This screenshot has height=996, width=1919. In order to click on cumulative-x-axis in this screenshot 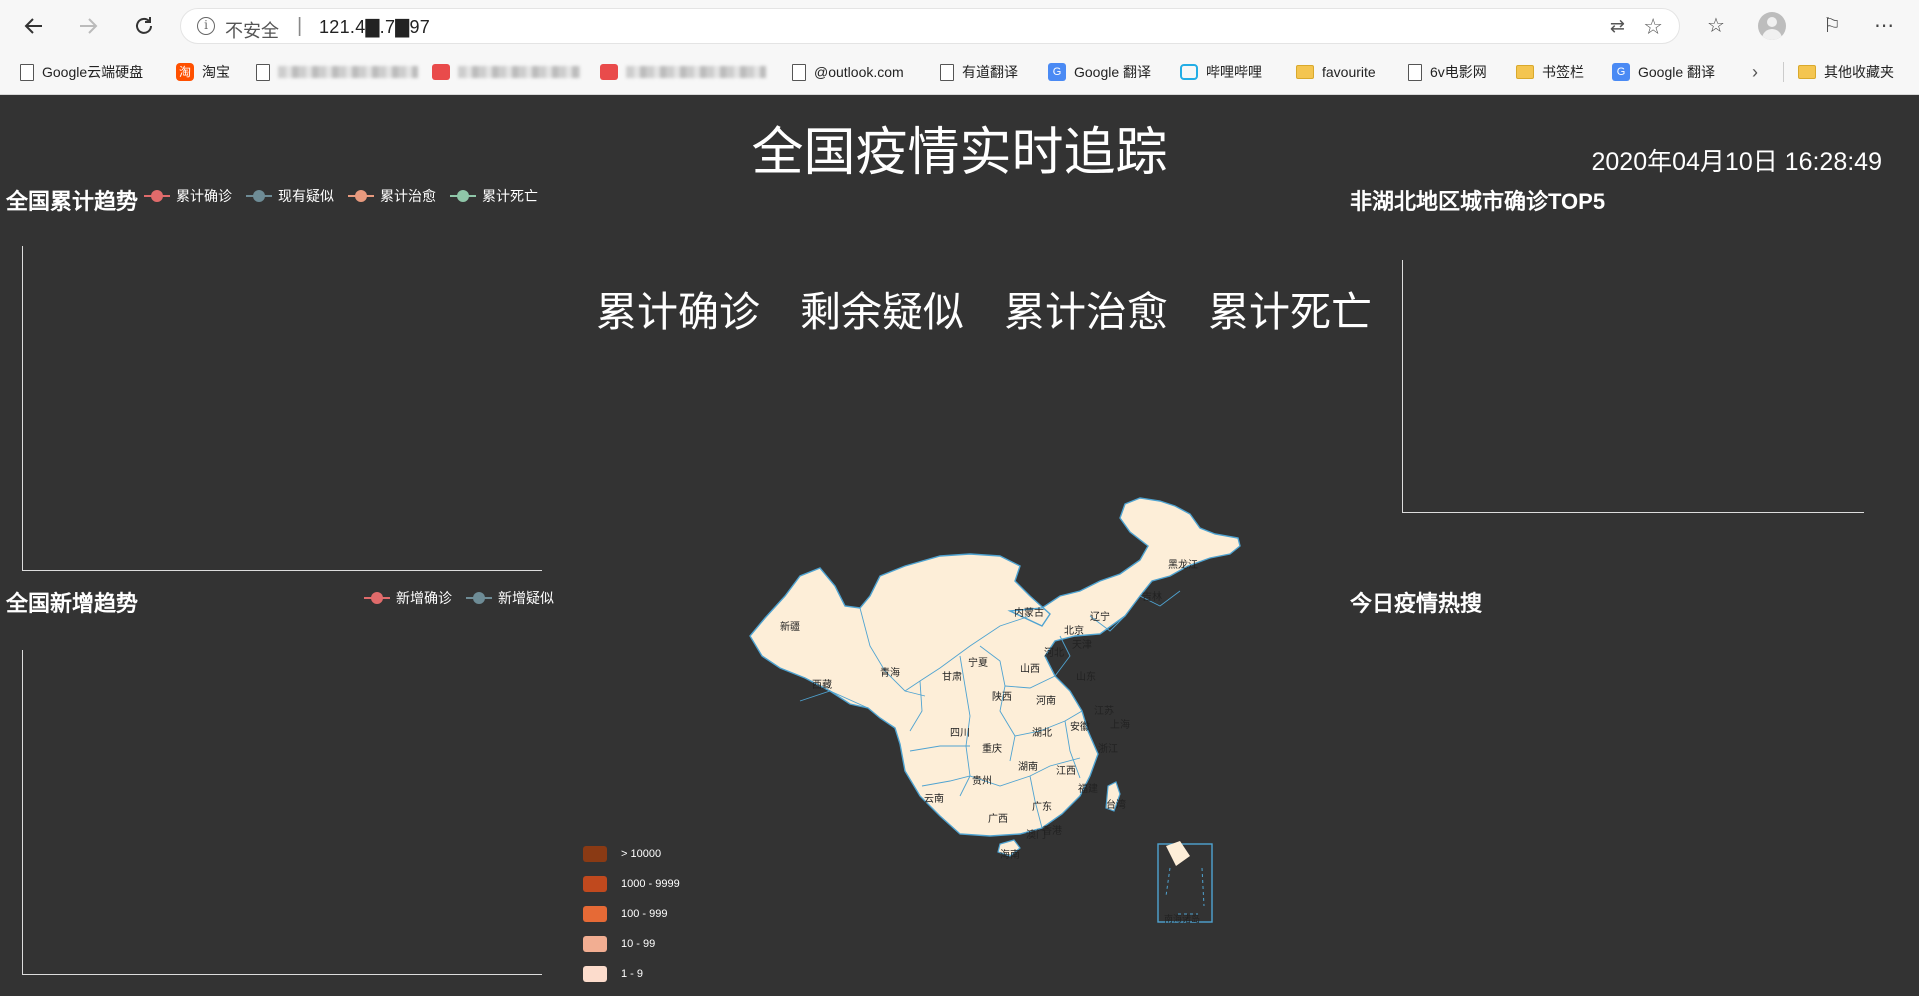, I will do `click(282, 570)`.